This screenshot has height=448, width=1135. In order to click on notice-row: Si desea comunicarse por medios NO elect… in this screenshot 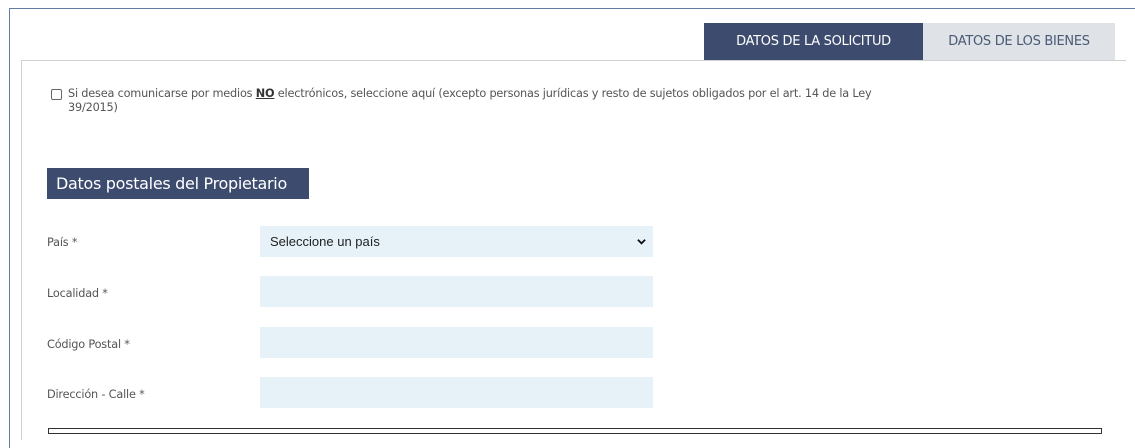, I will do `click(479, 101)`.